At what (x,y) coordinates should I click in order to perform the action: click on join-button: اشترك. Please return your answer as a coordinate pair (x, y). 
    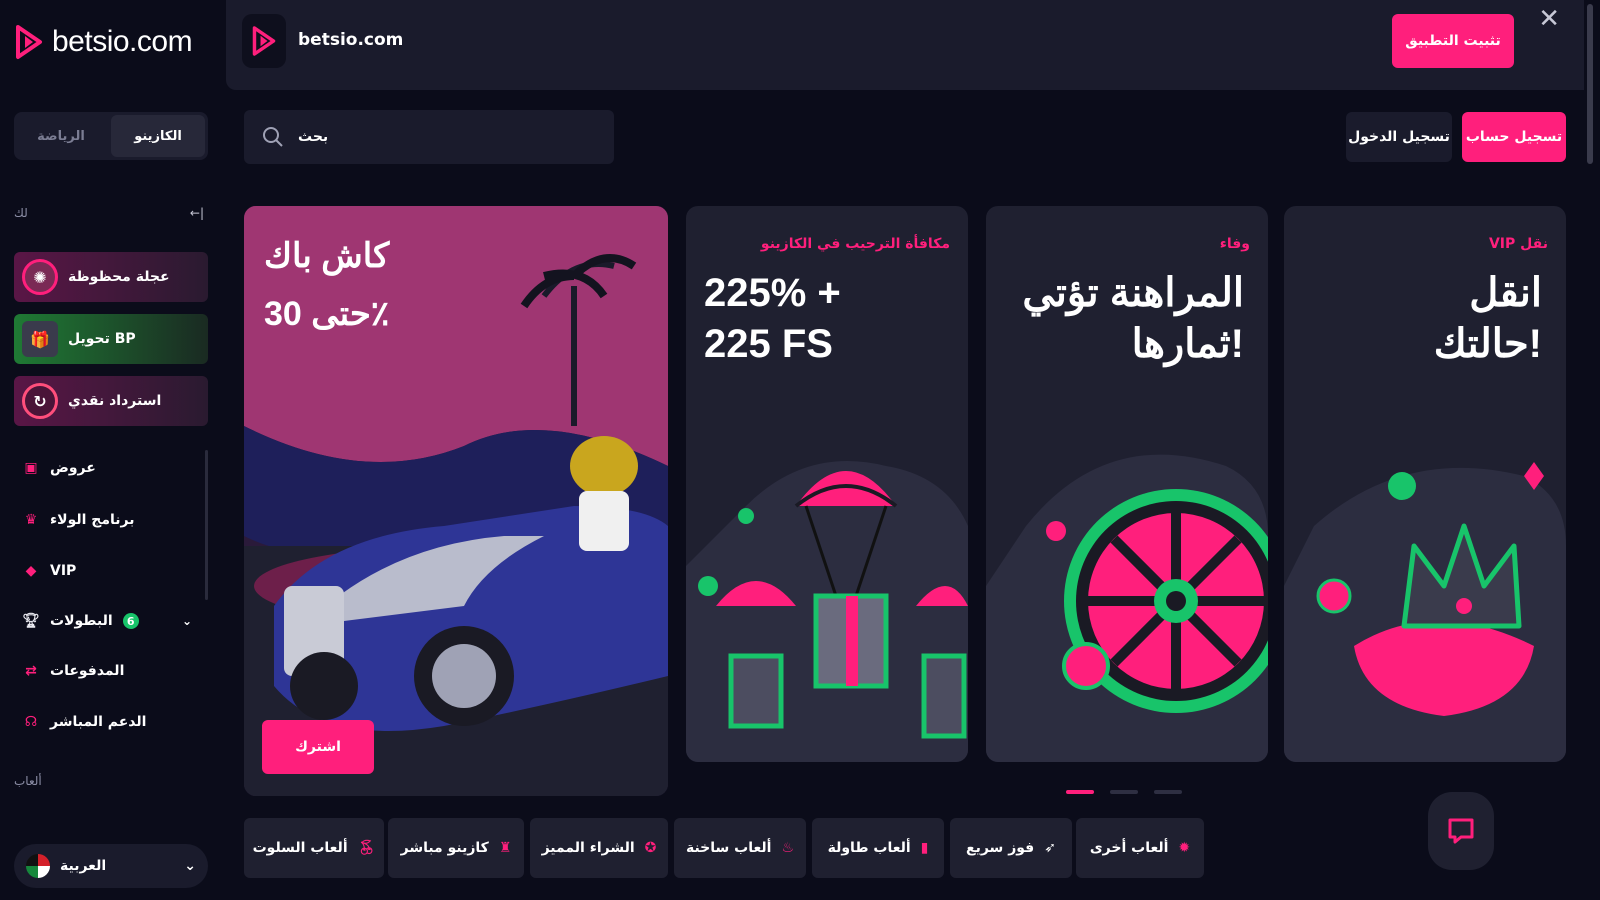
    Looking at the image, I should click on (318, 747).